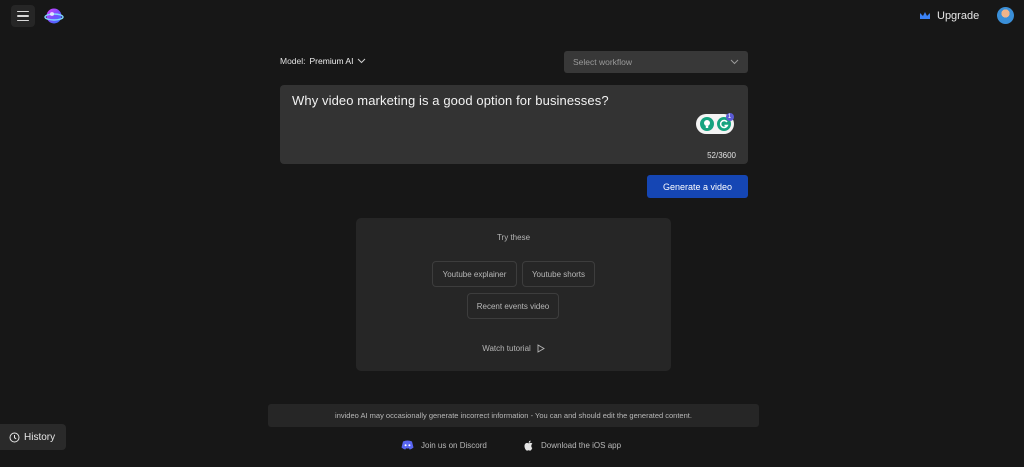 The height and width of the screenshot is (467, 1024). Describe the element at coordinates (603, 62) in the screenshot. I see `workflow-placeholder: Select workflow` at that location.